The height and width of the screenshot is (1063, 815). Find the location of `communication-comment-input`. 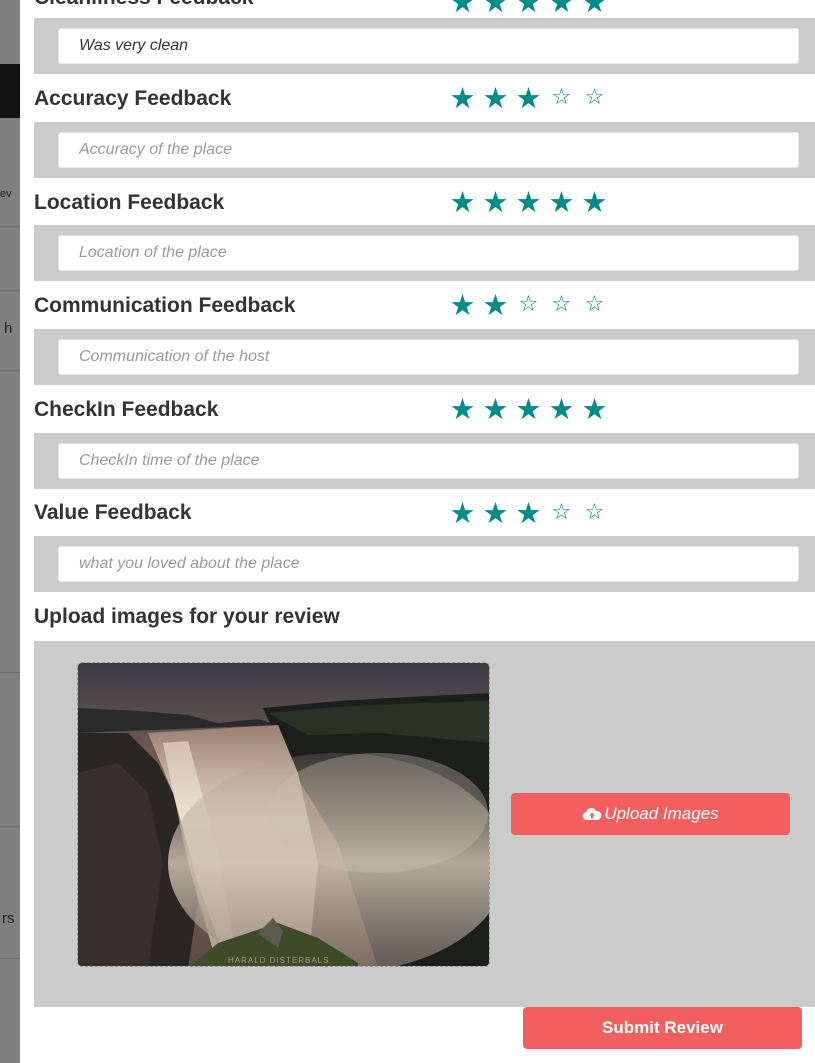

communication-comment-input is located at coordinates (428, 357).